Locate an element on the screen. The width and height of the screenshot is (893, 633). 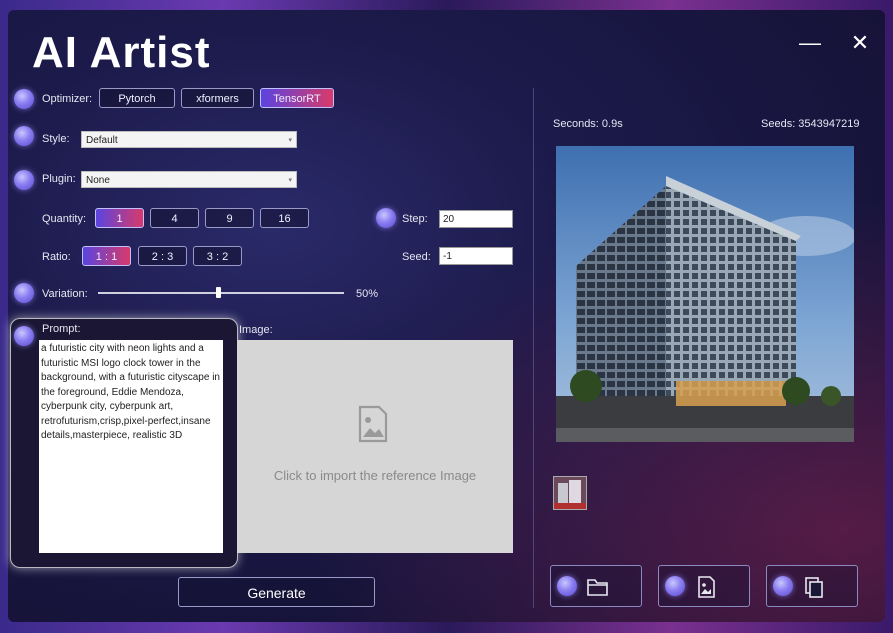
generate-button: Generate is located at coordinates (276, 592).